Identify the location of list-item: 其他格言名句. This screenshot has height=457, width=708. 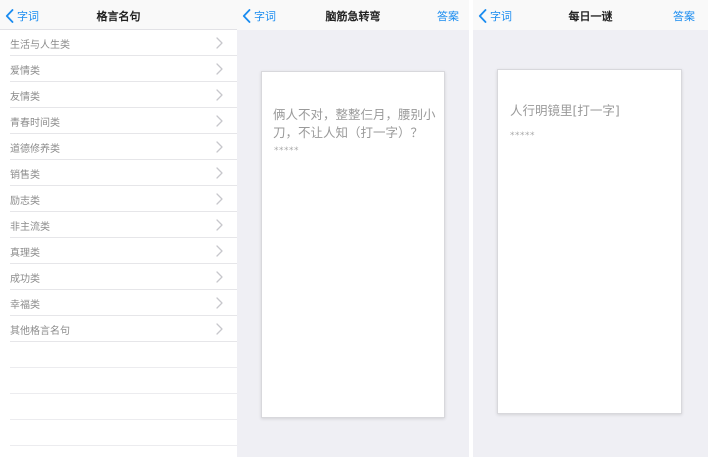
(123, 329).